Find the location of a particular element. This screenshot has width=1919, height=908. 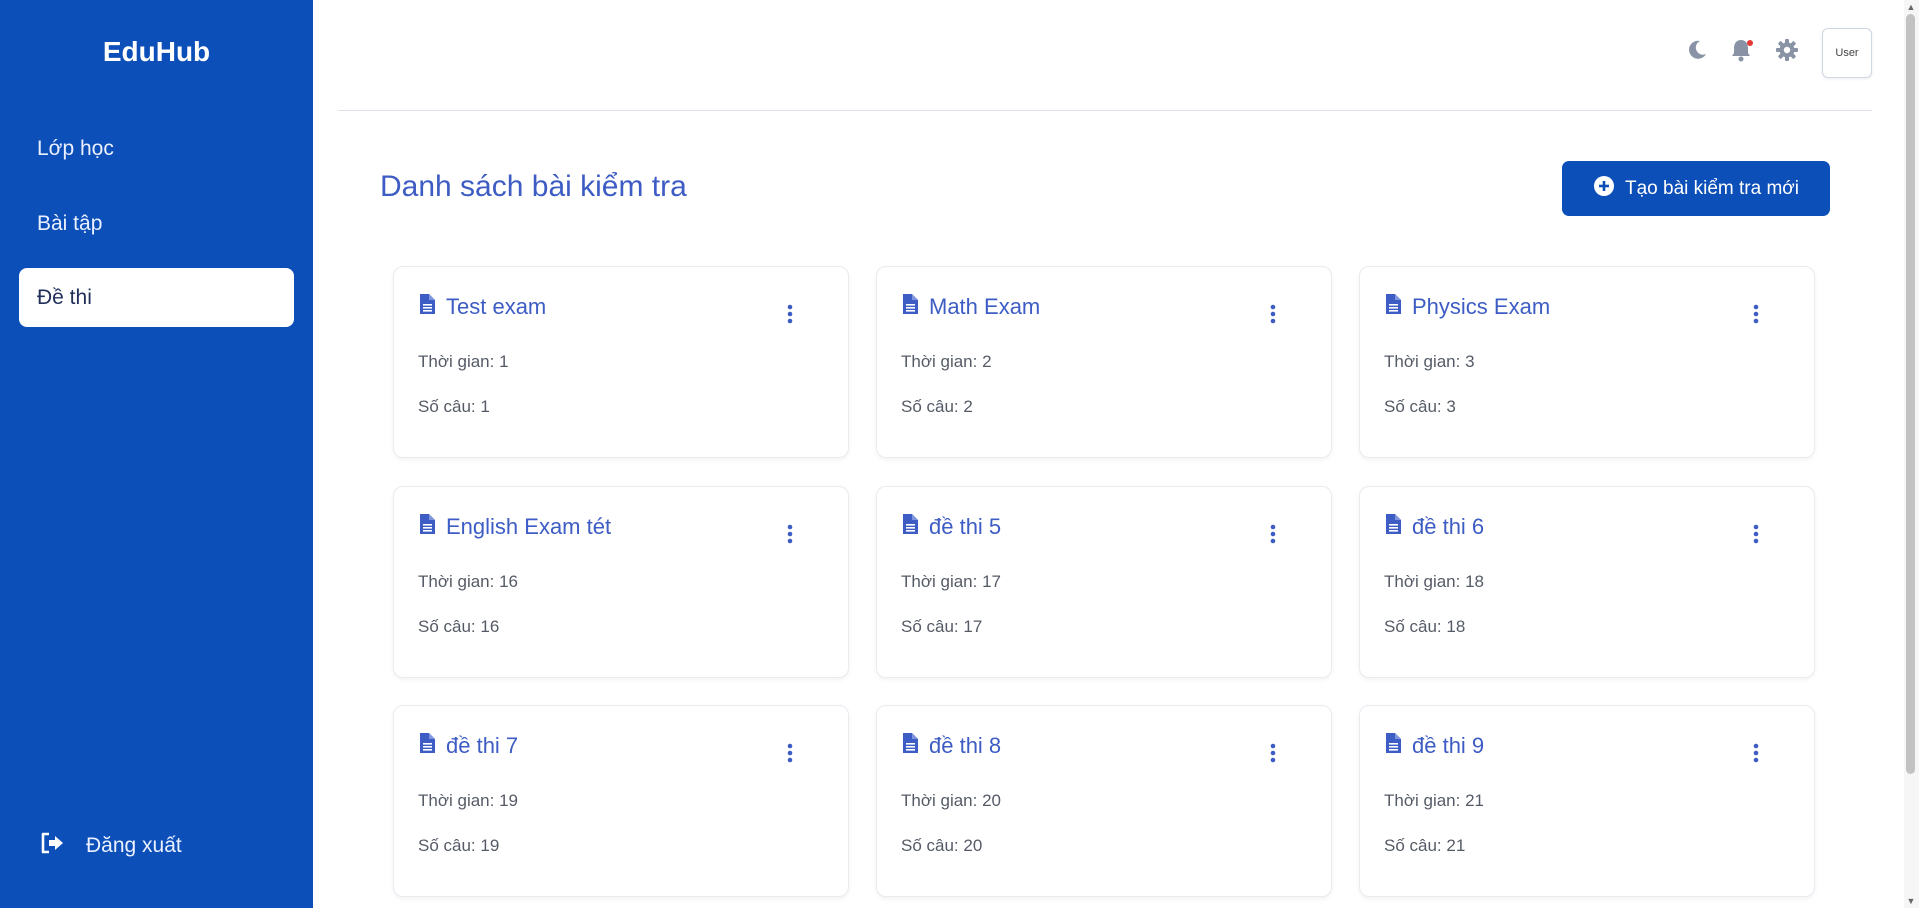

theme-toggle-button is located at coordinates (1697, 52).